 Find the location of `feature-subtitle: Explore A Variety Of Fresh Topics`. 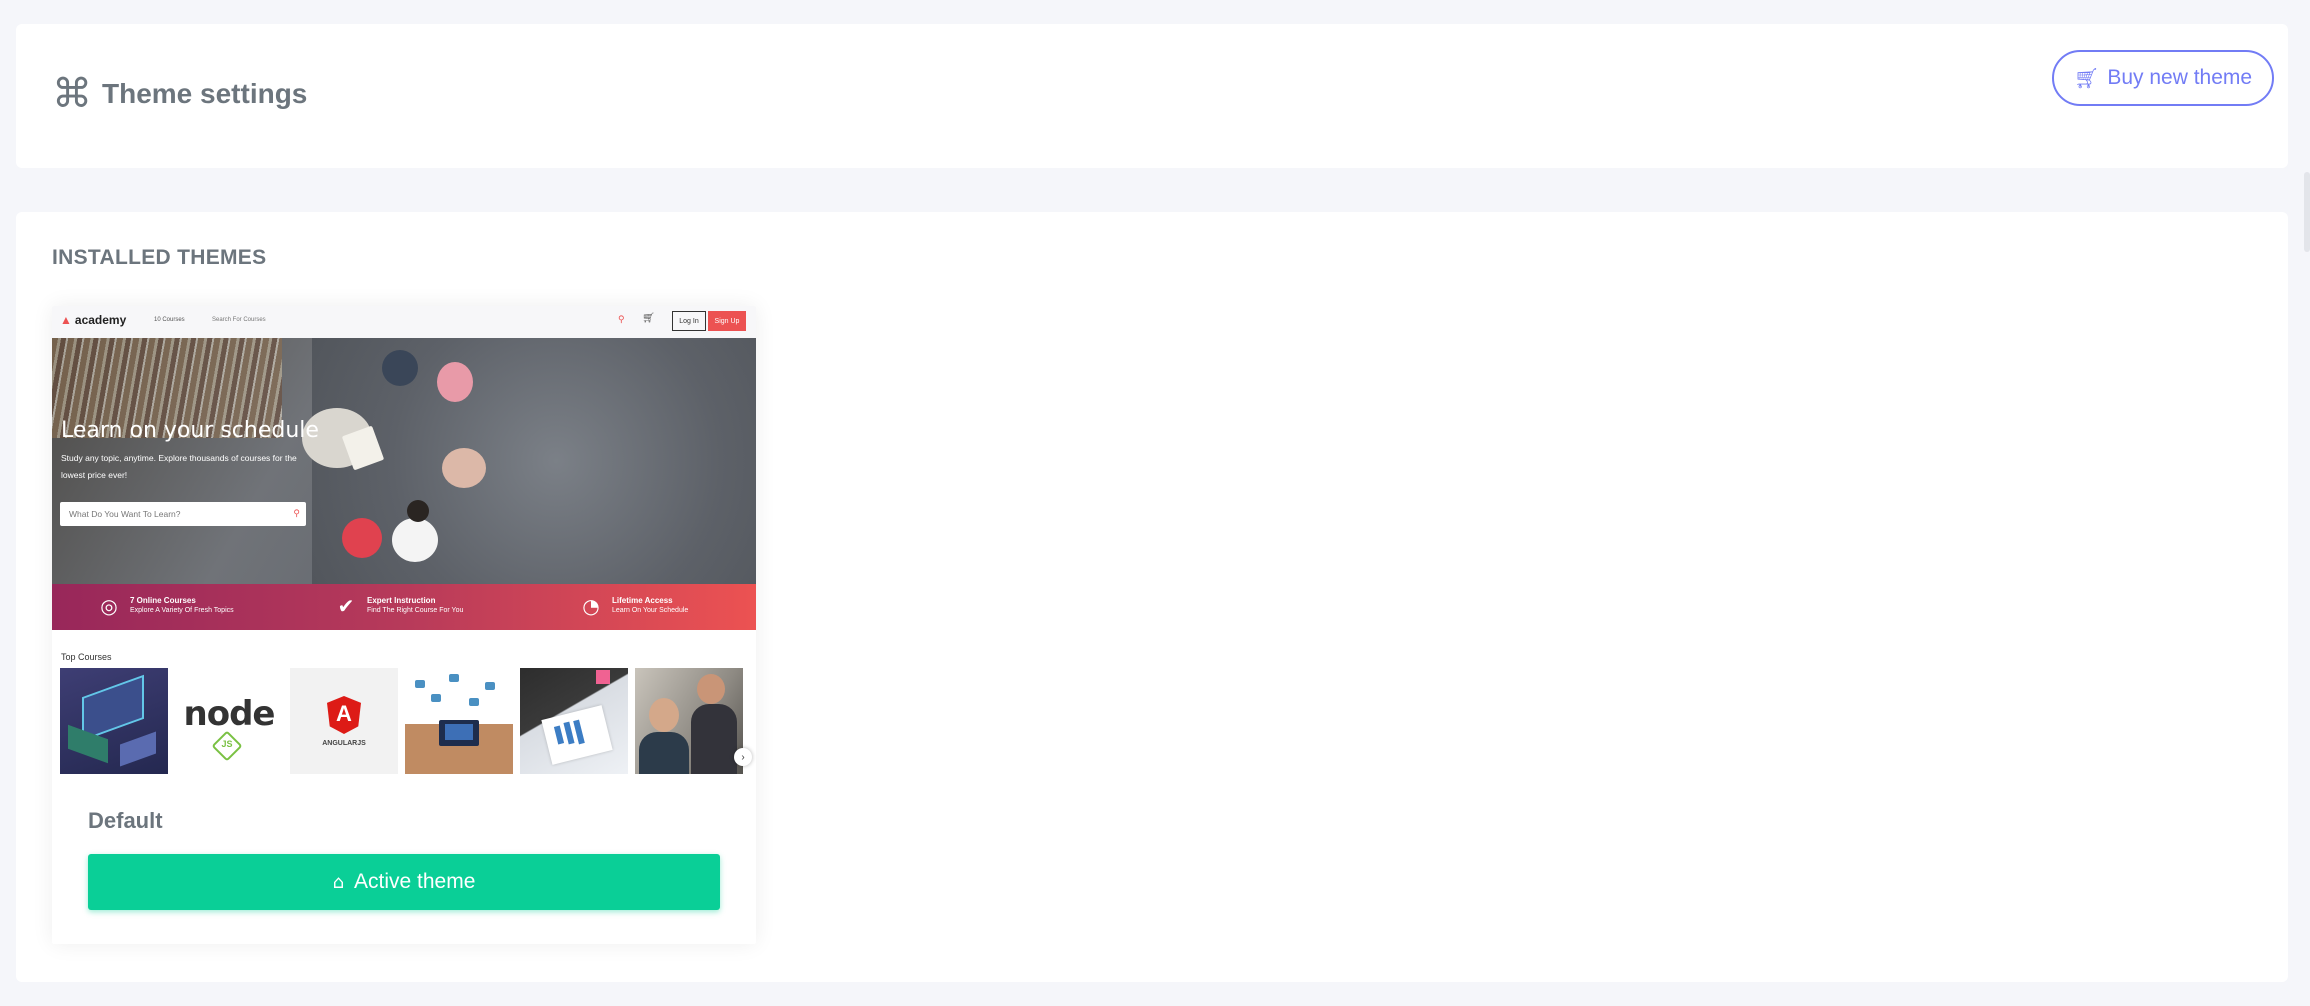

feature-subtitle: Explore A Variety Of Fresh Topics is located at coordinates (182, 610).